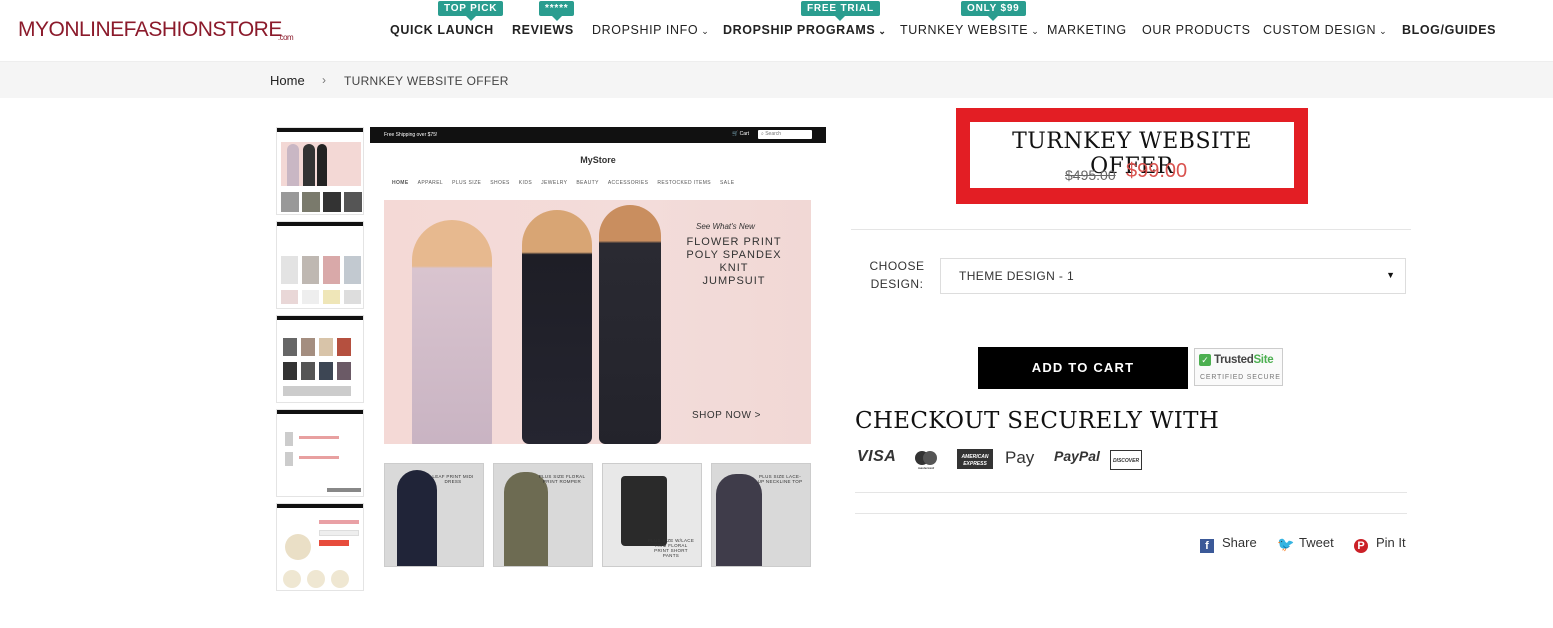 This screenshot has width=1553, height=628. What do you see at coordinates (1244, 360) in the screenshot?
I see `trusted-site-name: TrustedSite` at bounding box center [1244, 360].